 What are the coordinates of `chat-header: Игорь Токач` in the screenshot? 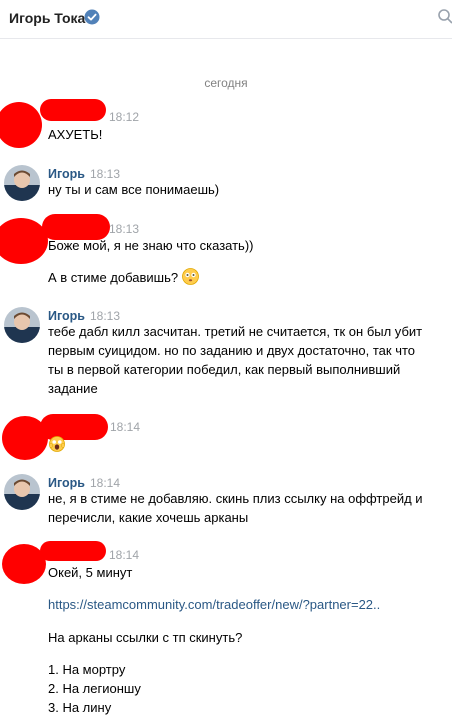 It's located at (226, 19).